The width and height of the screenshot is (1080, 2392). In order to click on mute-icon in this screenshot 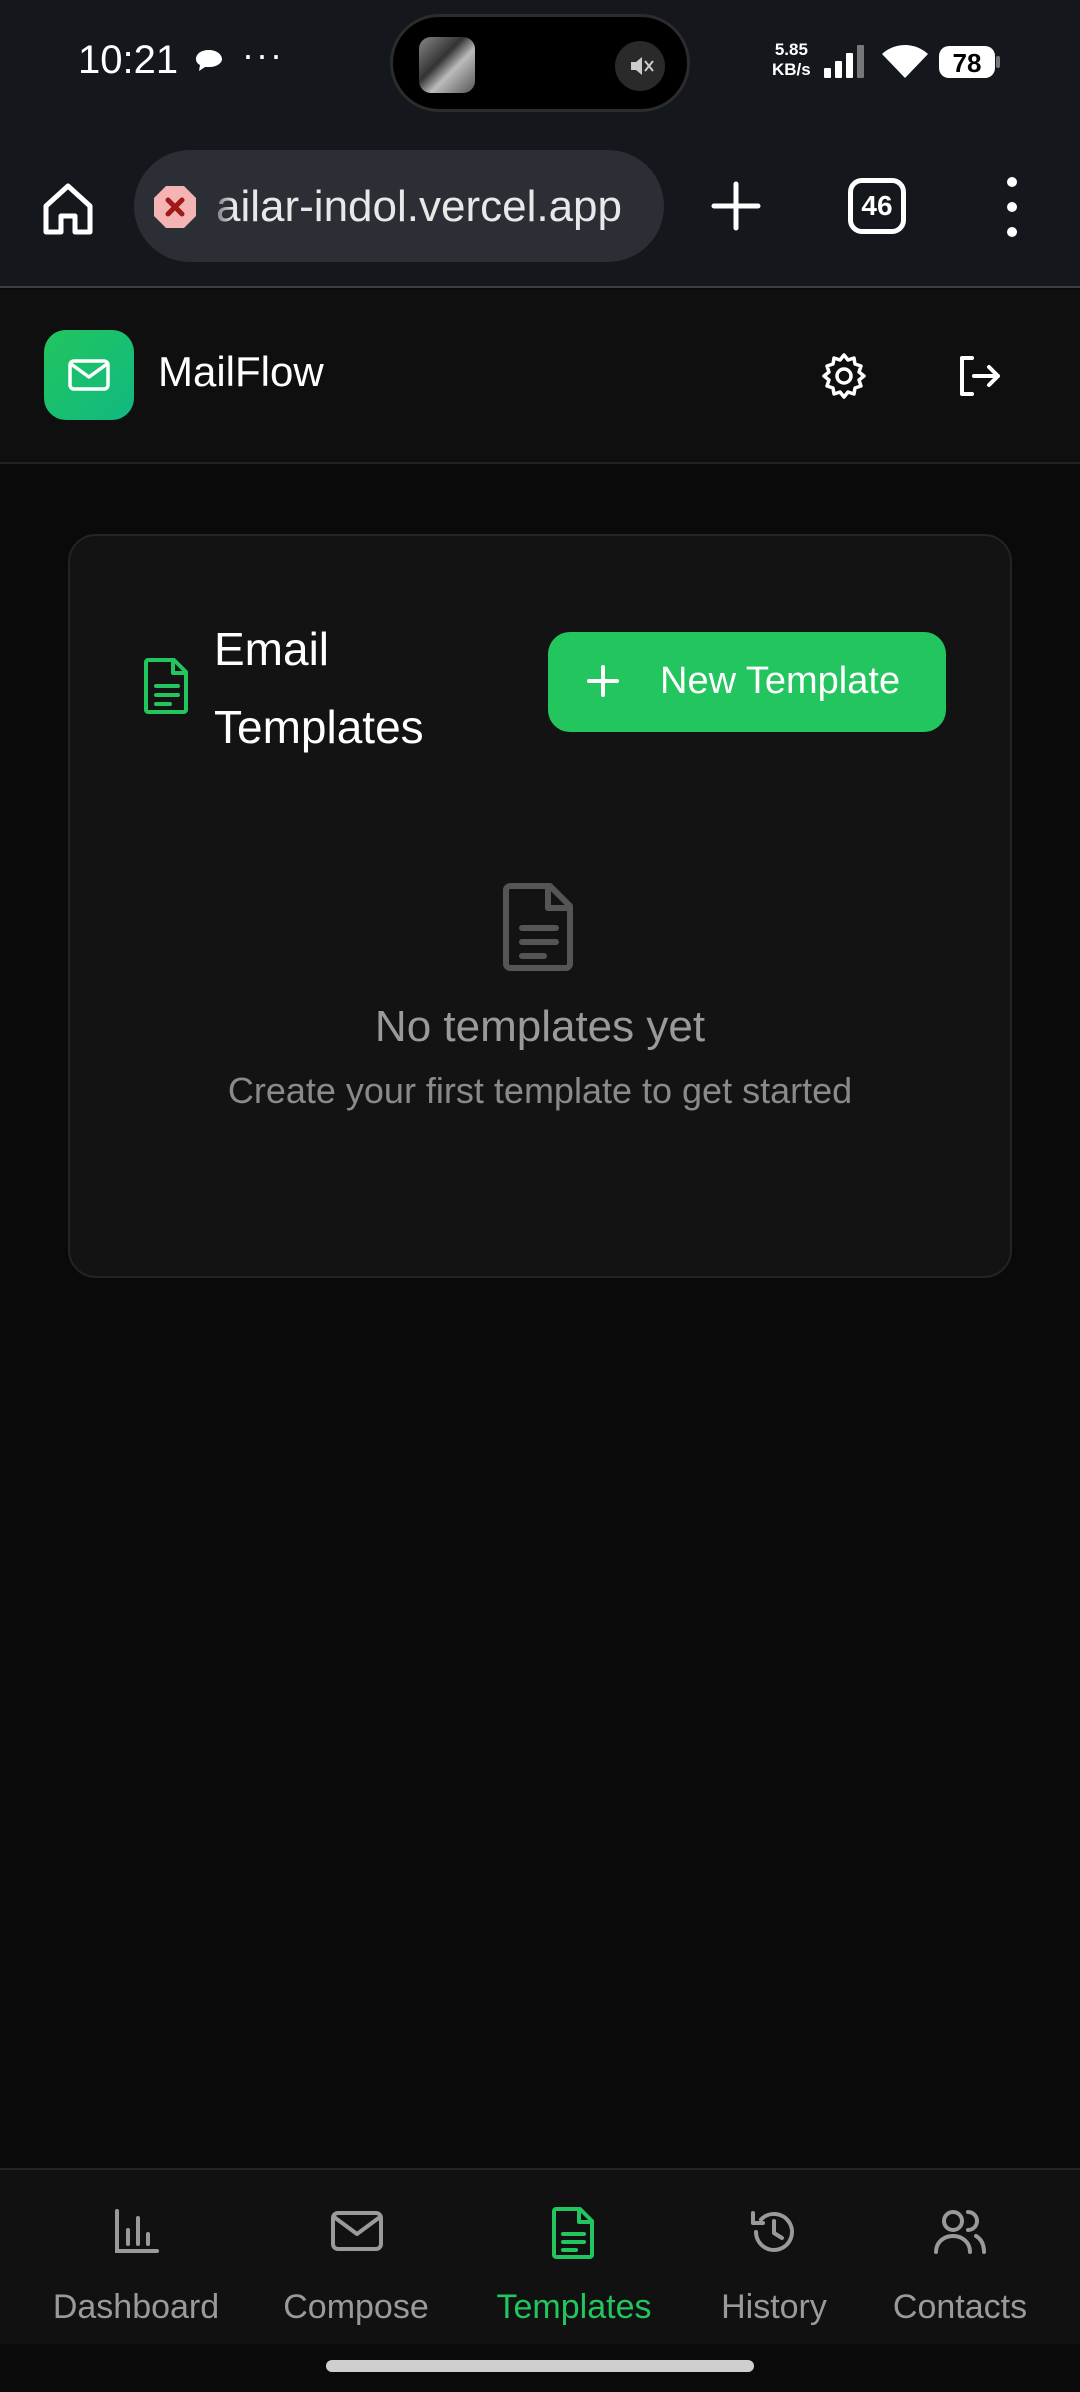, I will do `click(640, 66)`.